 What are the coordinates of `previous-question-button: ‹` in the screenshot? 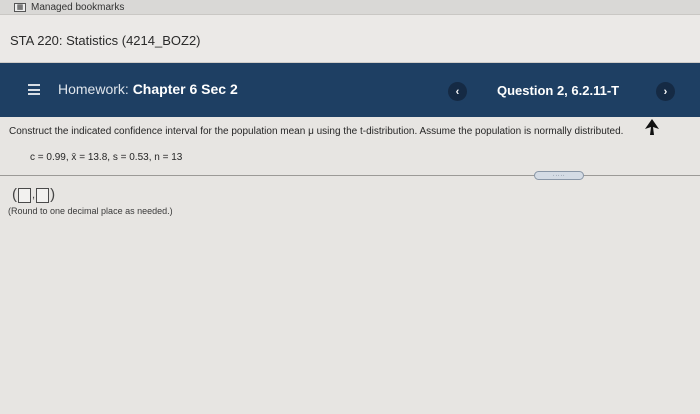 It's located at (457, 91).